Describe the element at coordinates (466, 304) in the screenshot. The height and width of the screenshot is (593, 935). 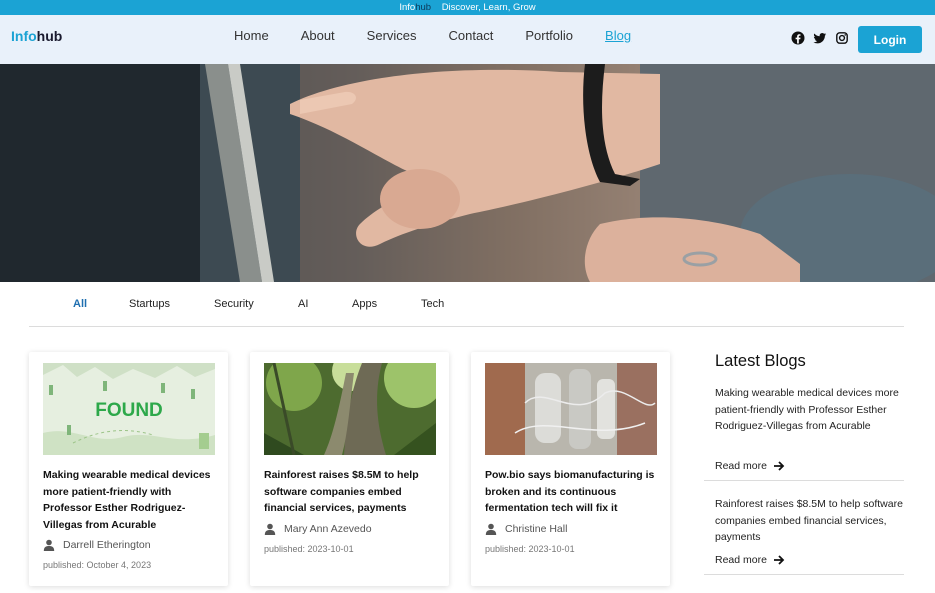
I see `category-filter-bar: All Startups Security AI Apps Tech` at that location.